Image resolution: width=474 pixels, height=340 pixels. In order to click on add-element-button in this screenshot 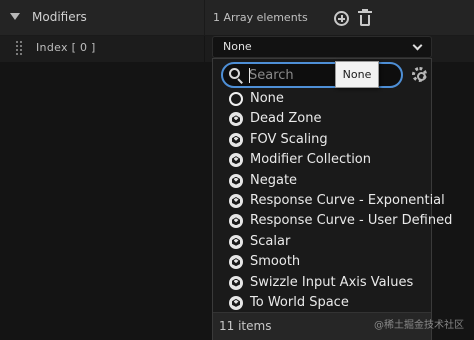, I will do `click(341, 18)`.